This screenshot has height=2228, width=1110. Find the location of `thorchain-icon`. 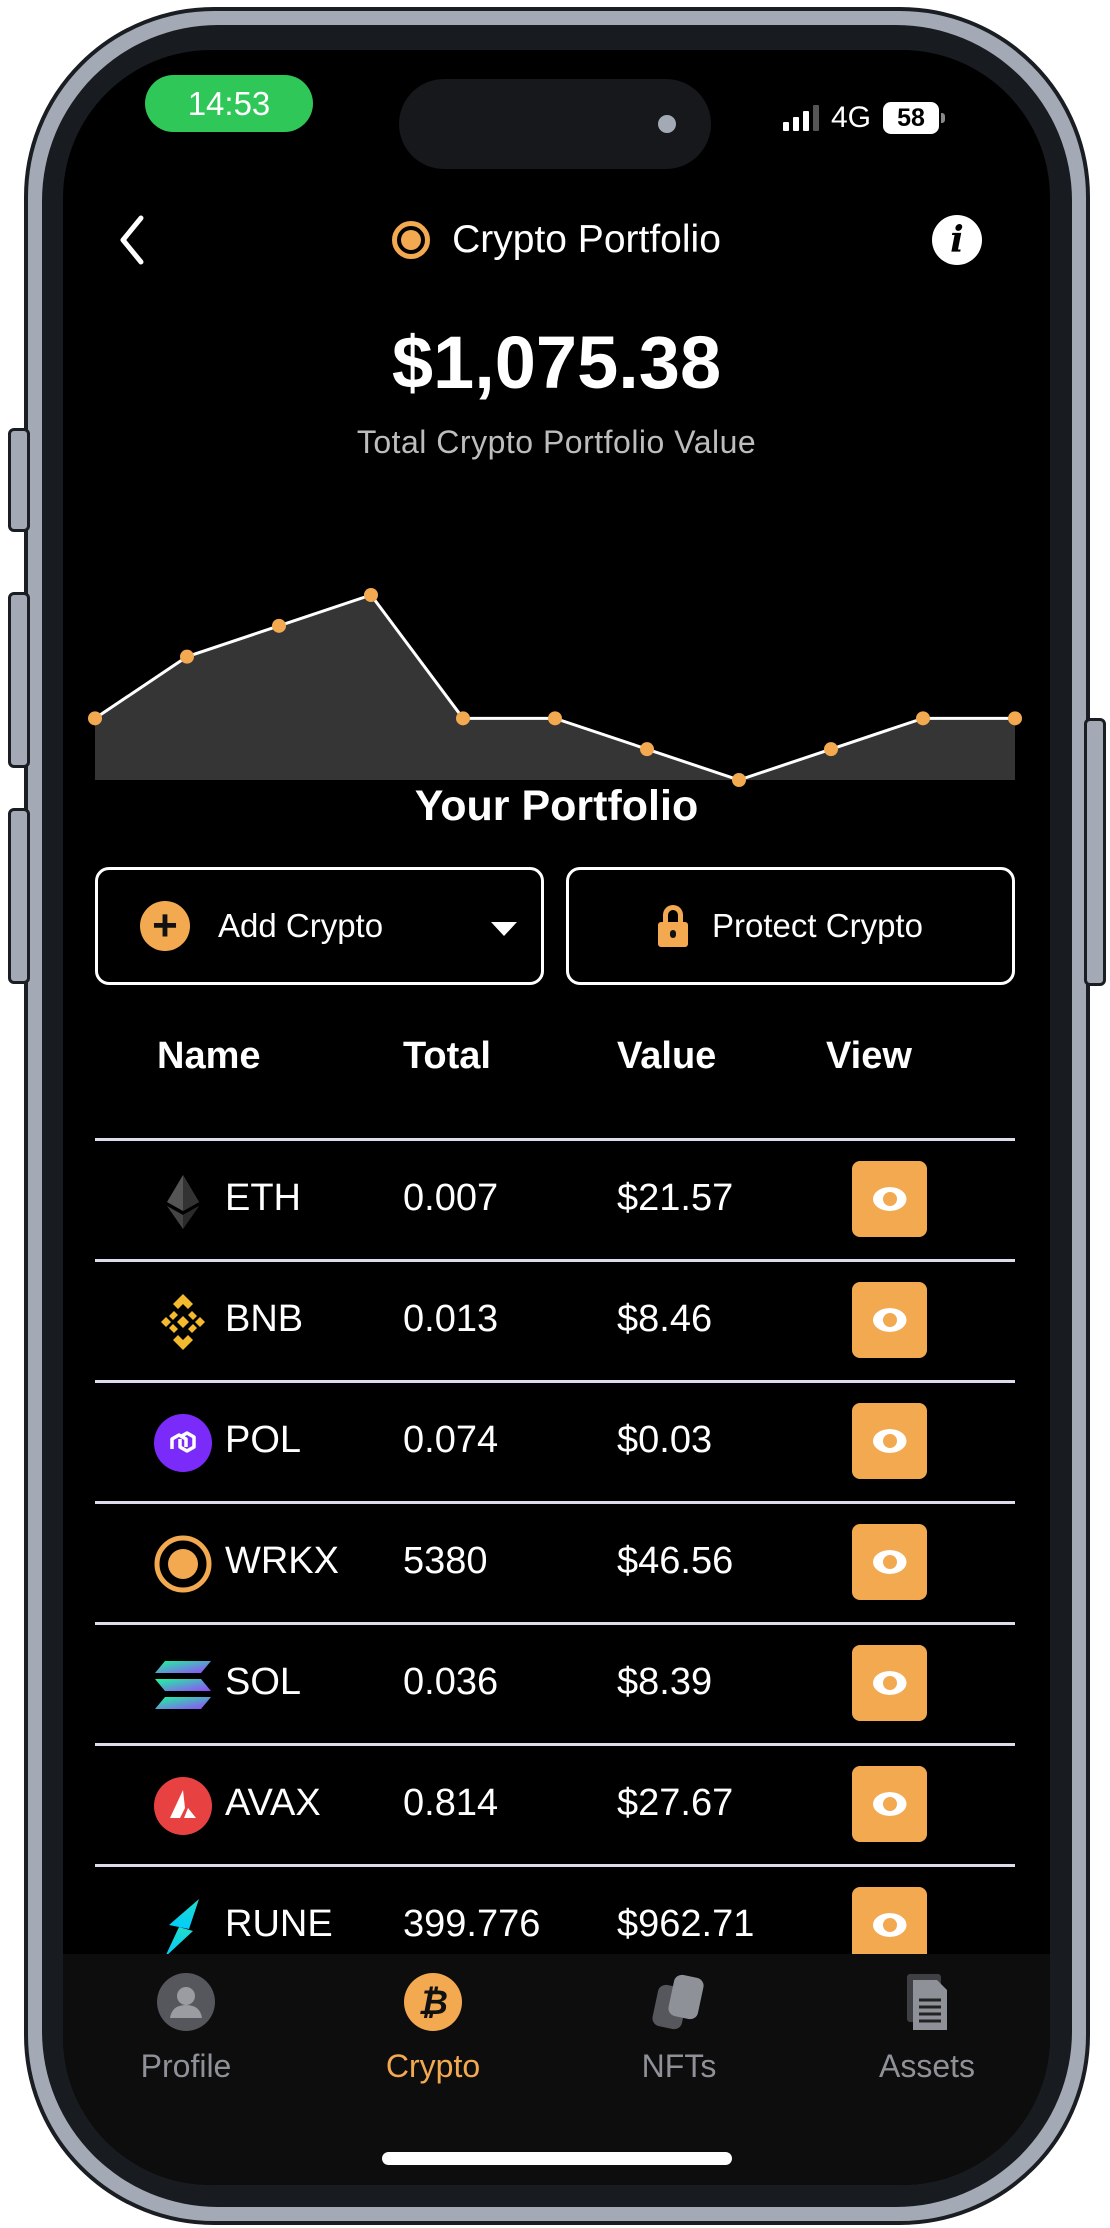

thorchain-icon is located at coordinates (182, 1928).